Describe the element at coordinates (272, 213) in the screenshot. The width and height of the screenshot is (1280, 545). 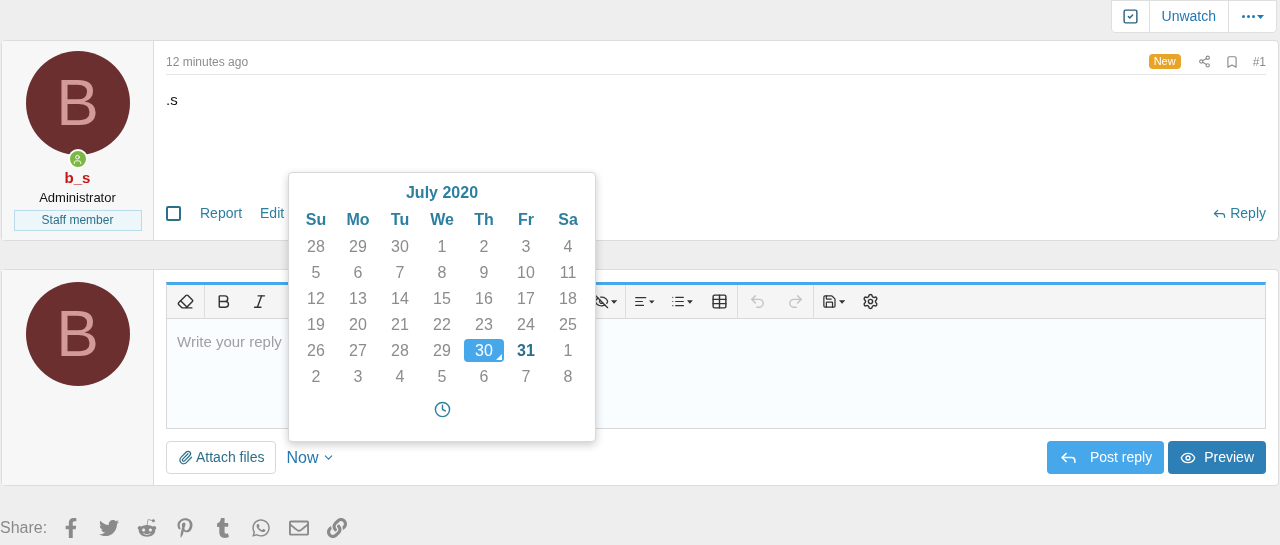
I see `post-action-link: Edit` at that location.